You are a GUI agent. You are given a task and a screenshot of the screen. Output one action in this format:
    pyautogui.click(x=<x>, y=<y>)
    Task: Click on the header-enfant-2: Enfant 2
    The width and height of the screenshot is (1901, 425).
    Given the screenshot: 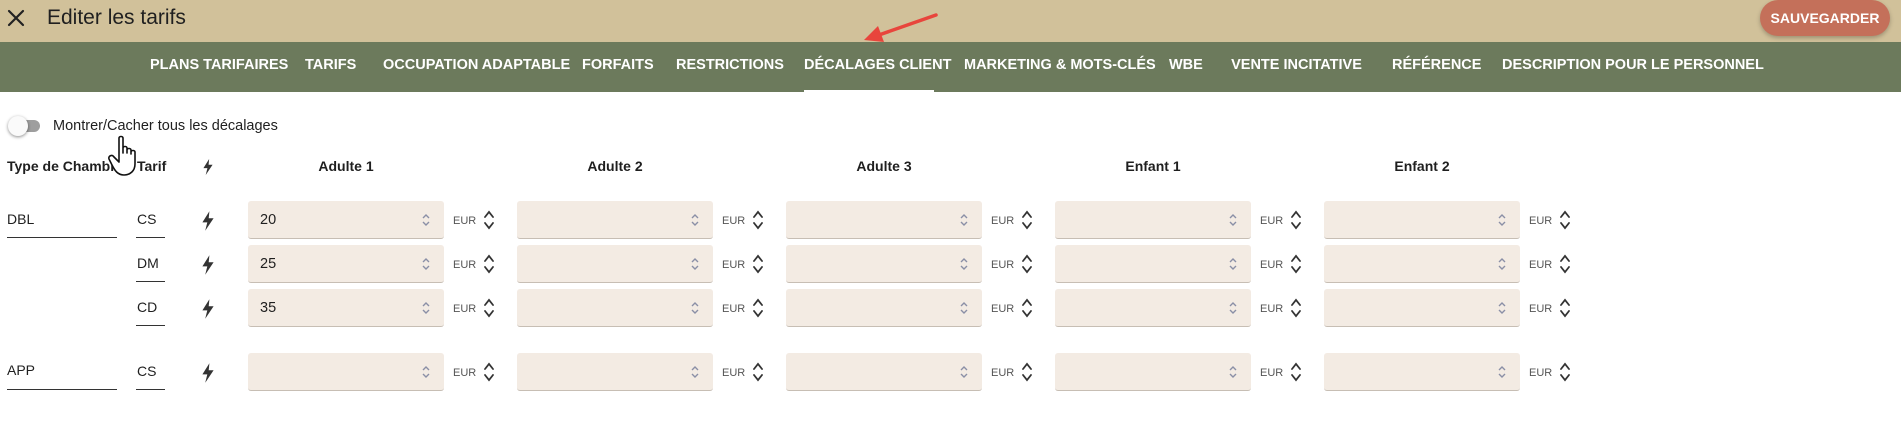 What is the action you would take?
    pyautogui.click(x=1422, y=166)
    